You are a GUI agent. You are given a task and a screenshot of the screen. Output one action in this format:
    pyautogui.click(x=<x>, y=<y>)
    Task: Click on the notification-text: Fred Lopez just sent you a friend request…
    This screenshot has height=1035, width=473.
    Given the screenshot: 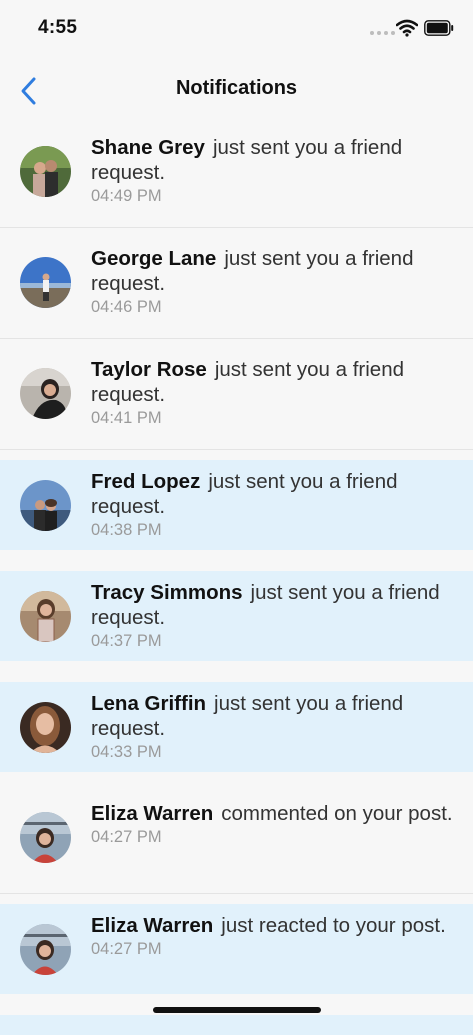 What is the action you would take?
    pyautogui.click(x=276, y=504)
    